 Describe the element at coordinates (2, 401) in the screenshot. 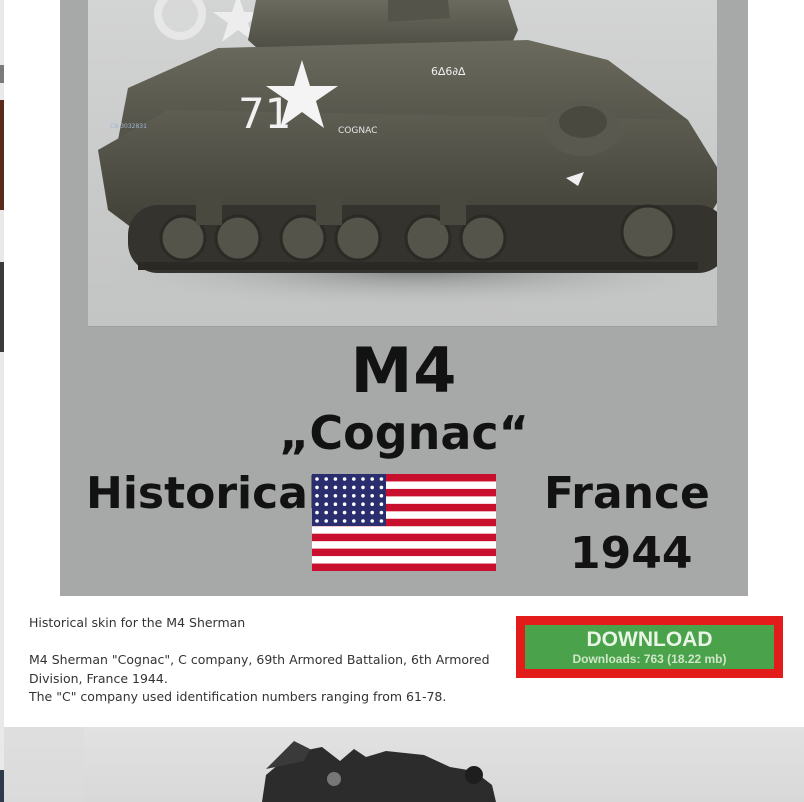

I see `left-sidebar-edge` at that location.